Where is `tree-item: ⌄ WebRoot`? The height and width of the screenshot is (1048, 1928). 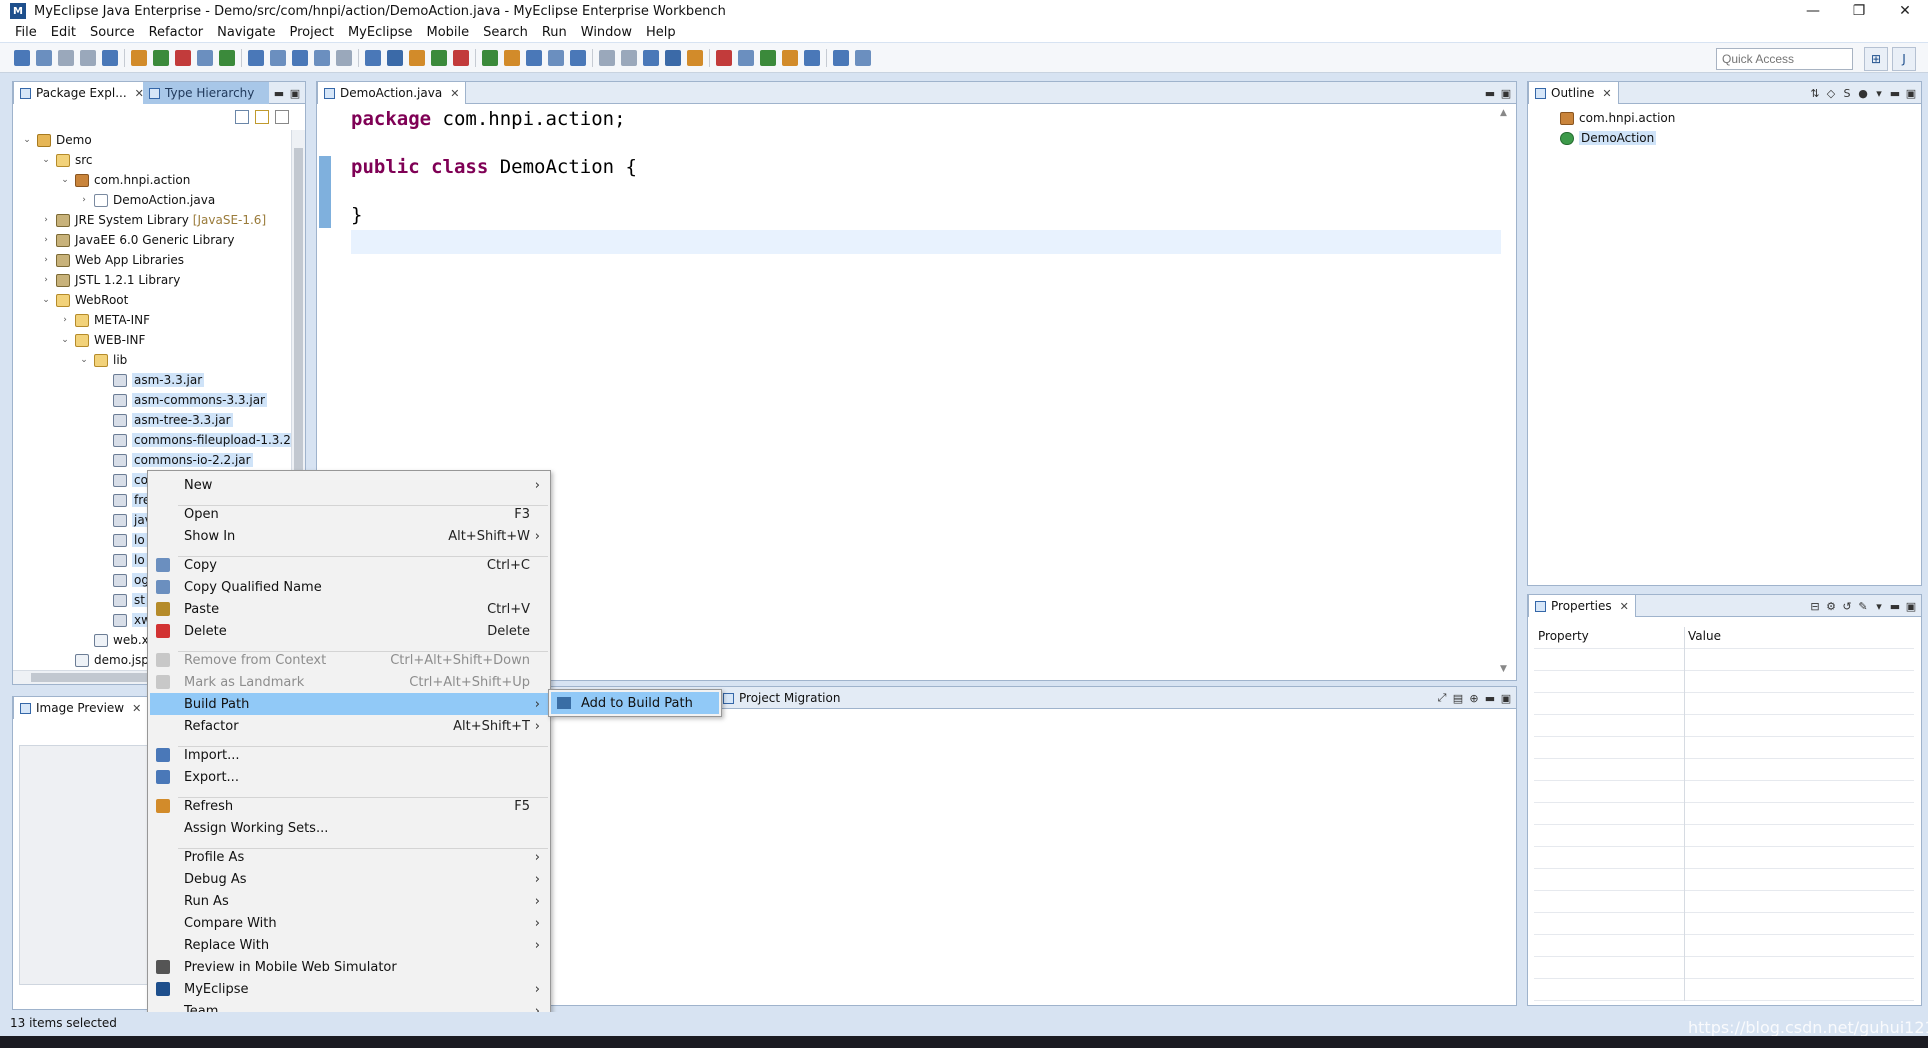
tree-item: ⌄ WebRoot is located at coordinates (84, 300).